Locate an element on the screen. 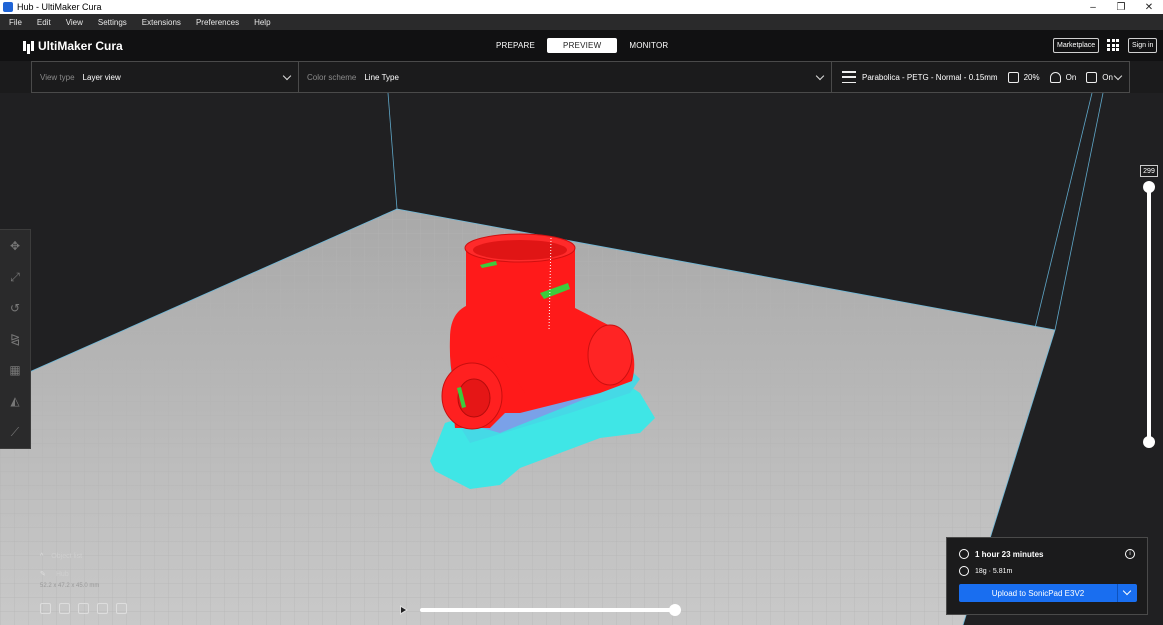  play-icon is located at coordinates (404, 610).